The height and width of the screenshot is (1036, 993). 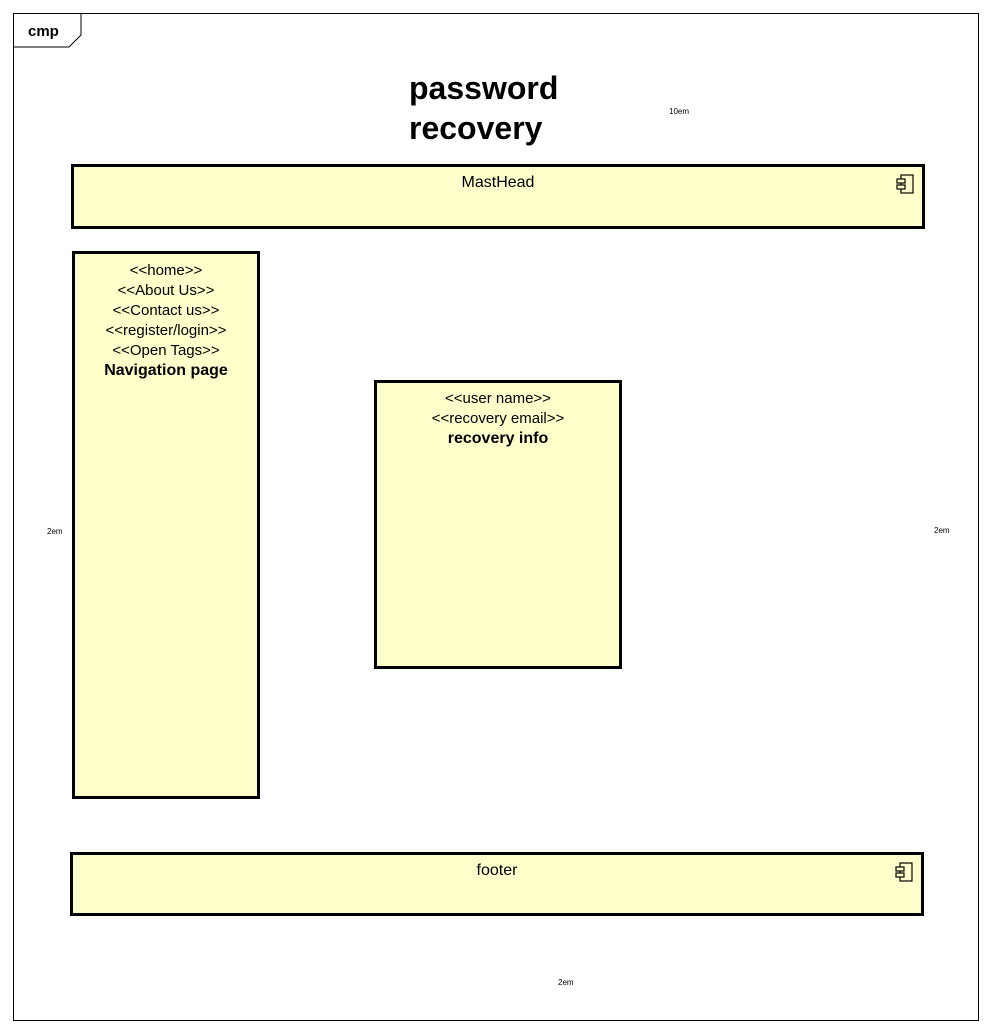 I want to click on nav-item-open-tags: <<Open Tags>>, so click(x=166, y=350).